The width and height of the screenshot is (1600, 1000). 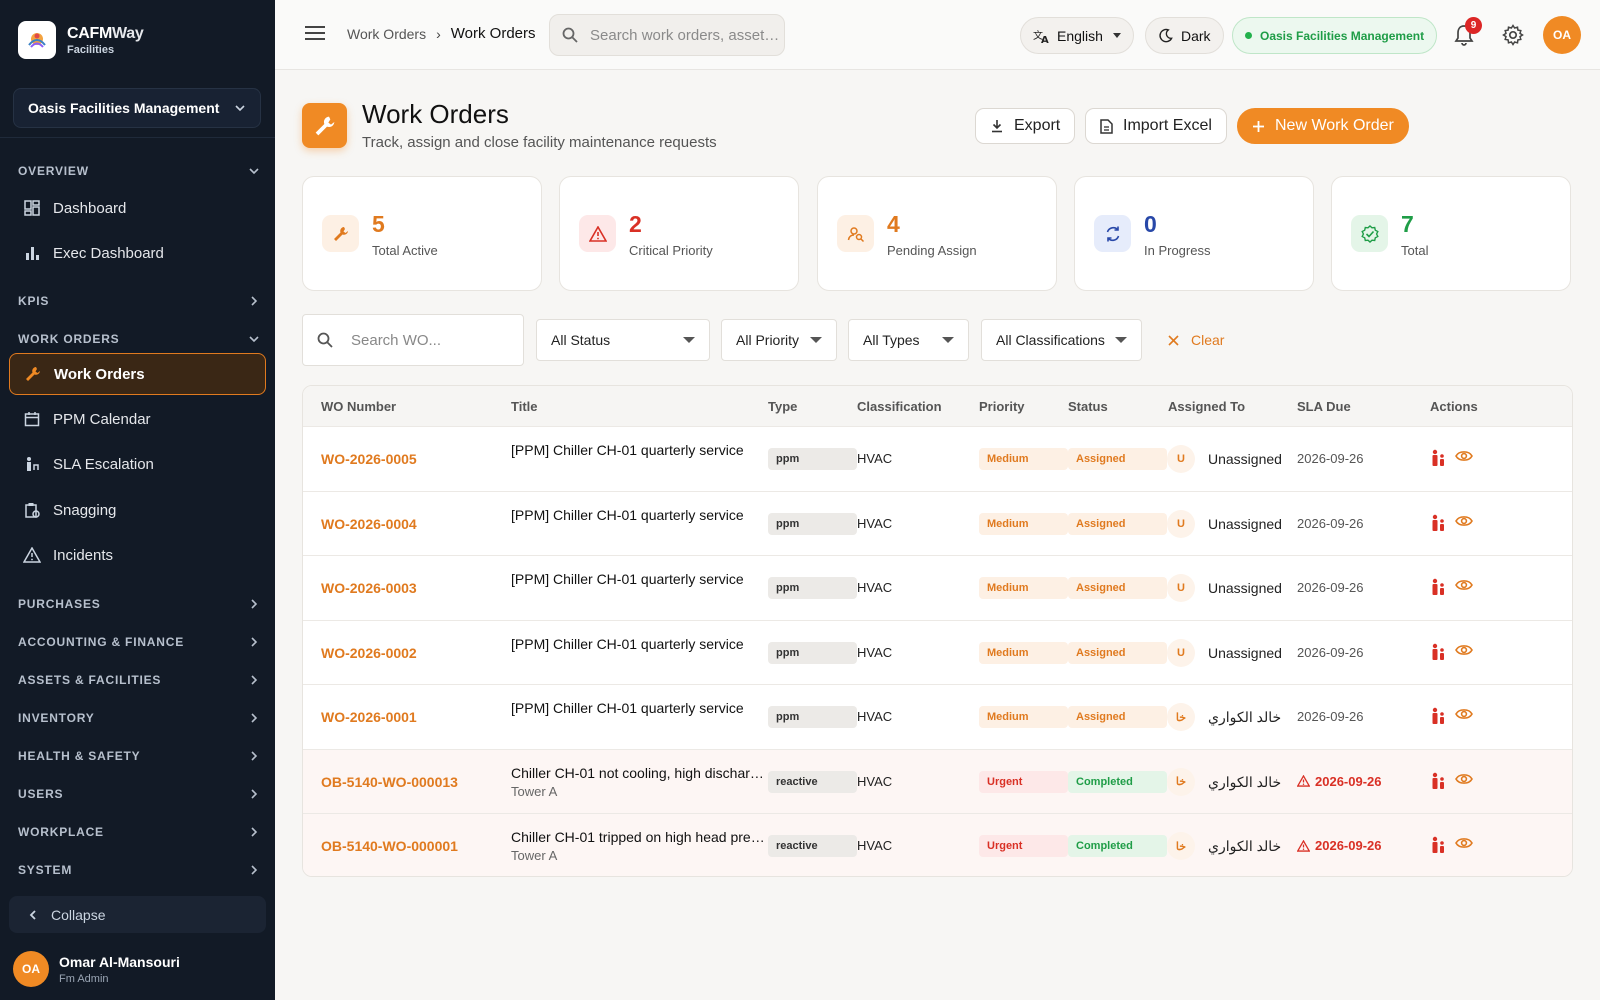 What do you see at coordinates (1002, 406) in the screenshot?
I see `column-header: Priority` at bounding box center [1002, 406].